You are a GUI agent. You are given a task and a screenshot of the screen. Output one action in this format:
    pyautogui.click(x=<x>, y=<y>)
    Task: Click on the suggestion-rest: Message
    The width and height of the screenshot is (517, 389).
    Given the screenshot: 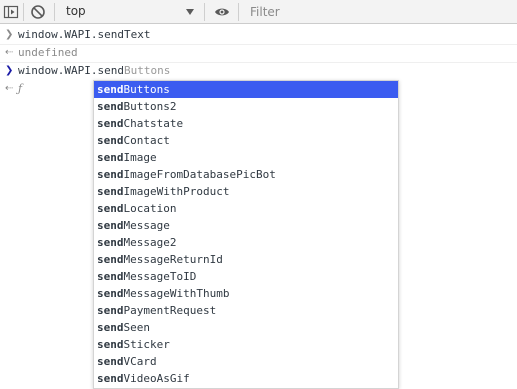 What is the action you would take?
    pyautogui.click(x=146, y=225)
    